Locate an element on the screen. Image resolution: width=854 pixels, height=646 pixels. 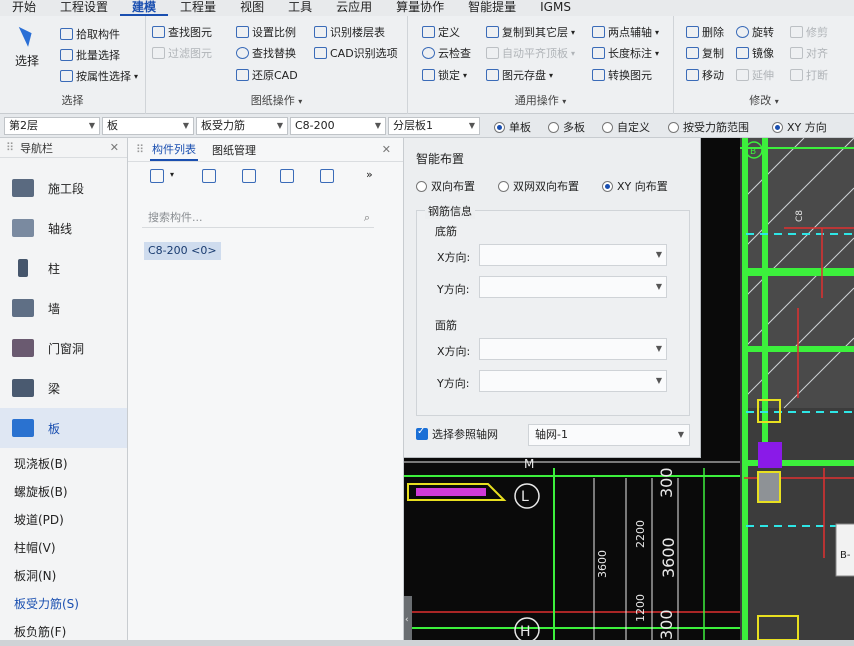
new-component-icon is located at coordinates (157, 176).